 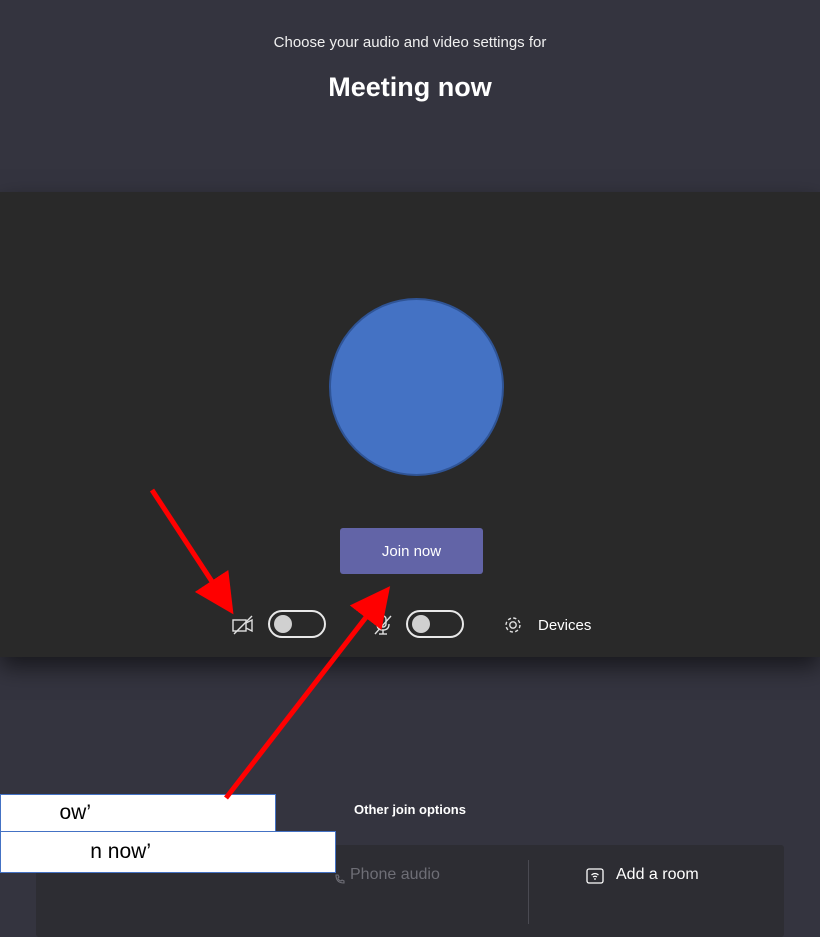 I want to click on header-subtitle: Choose your audio and video settings for, so click(x=410, y=42).